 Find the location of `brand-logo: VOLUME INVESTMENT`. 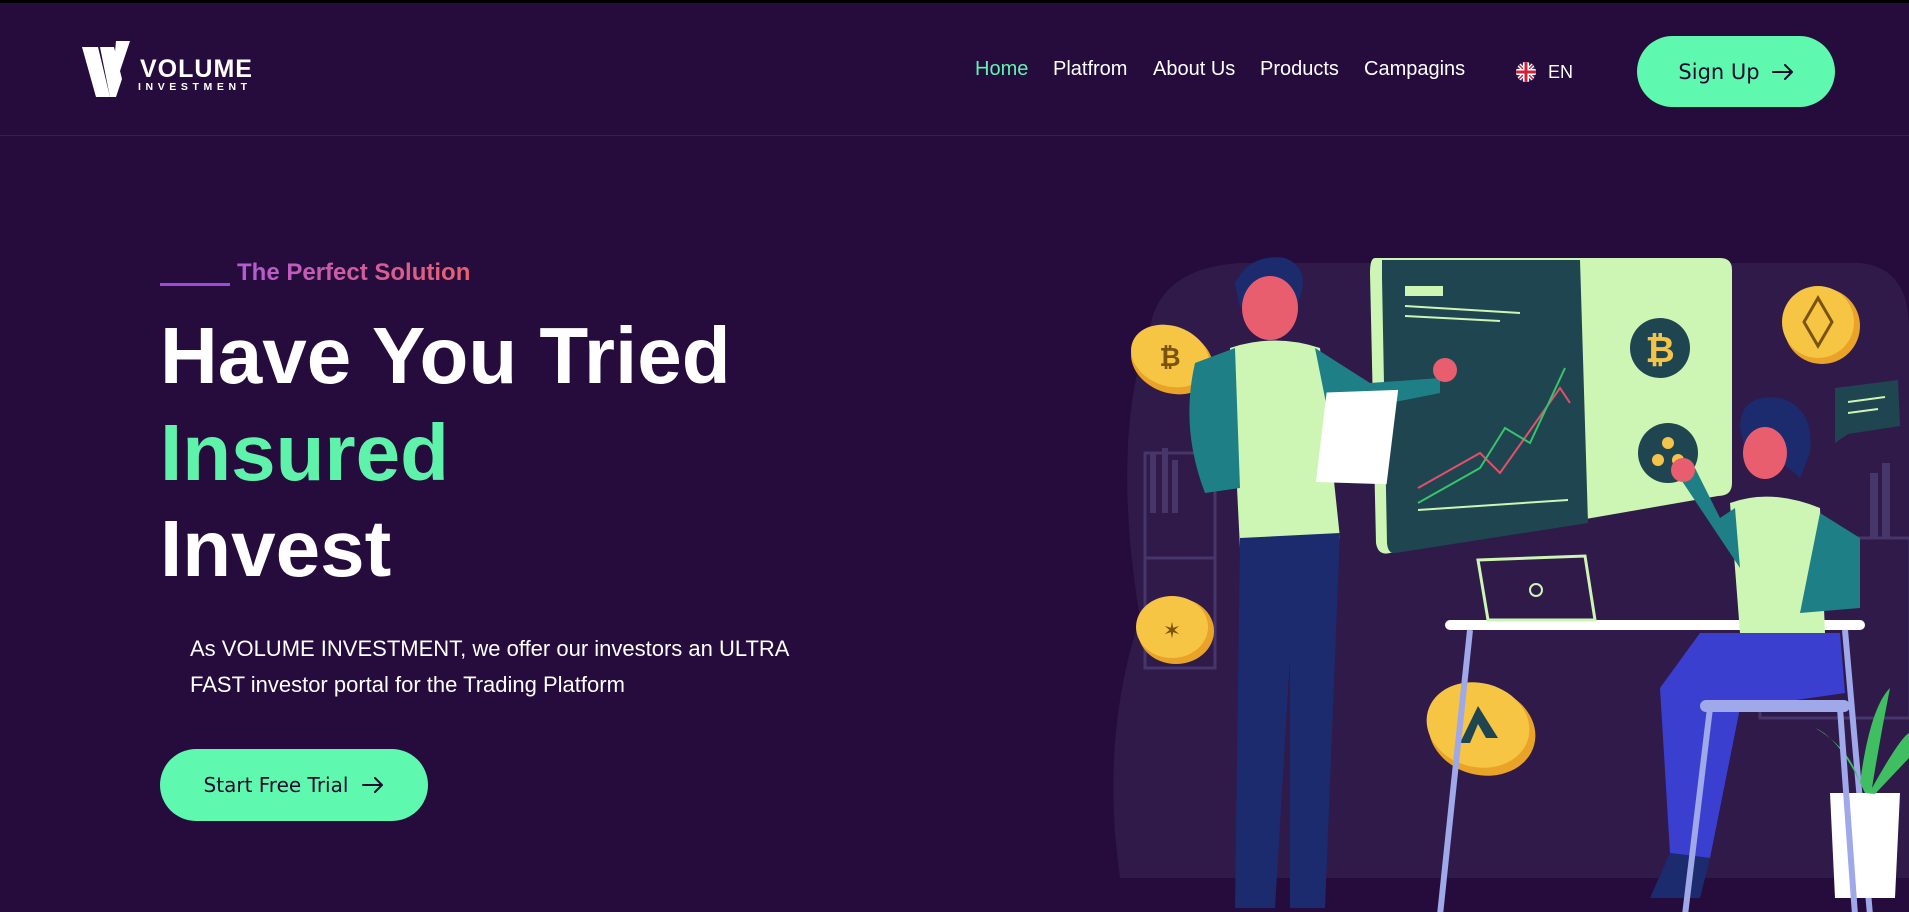

brand-logo: VOLUME INVESTMENT is located at coordinates (175, 70).